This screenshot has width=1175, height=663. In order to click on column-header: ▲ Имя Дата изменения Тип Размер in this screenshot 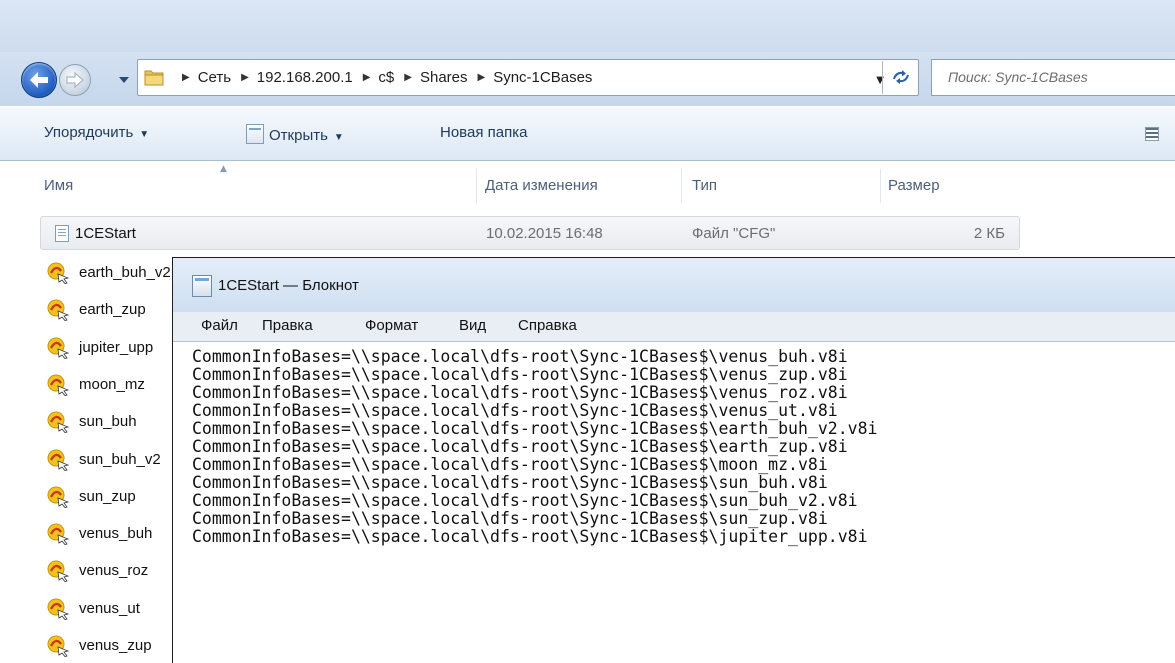, I will do `click(587, 186)`.